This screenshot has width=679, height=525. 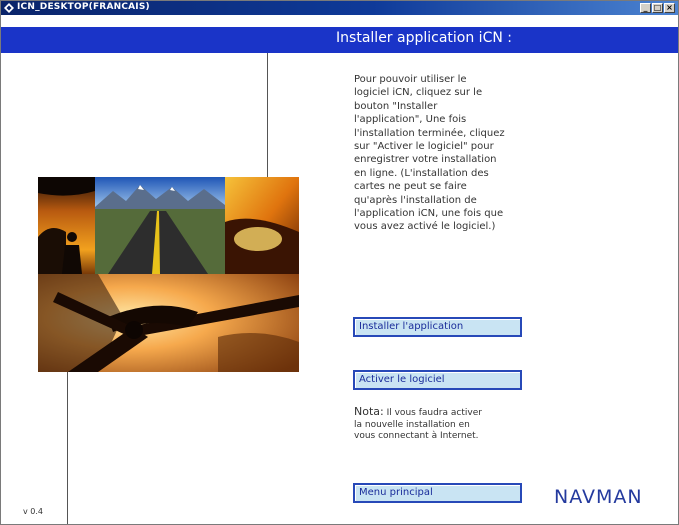 I want to click on version-label: v 0.4, so click(x=33, y=511).